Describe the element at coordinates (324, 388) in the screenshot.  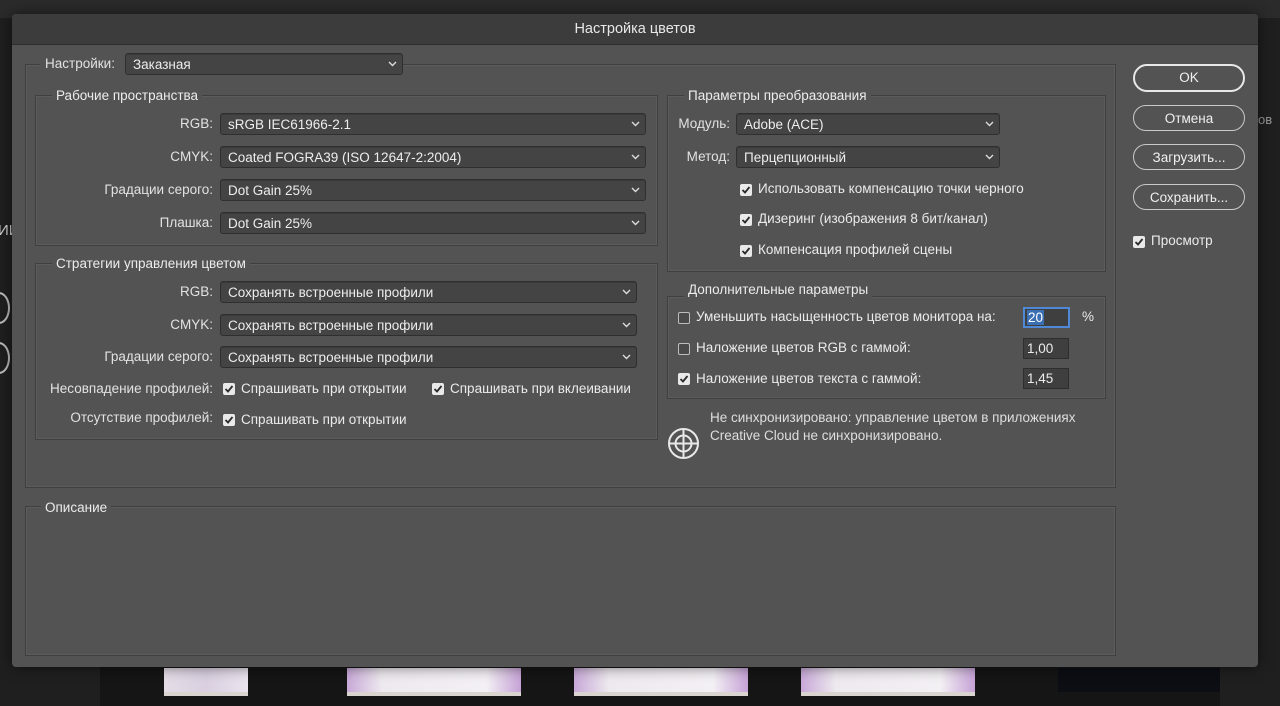
I see `mismatch-open-label: Спрашивать при открытии` at that location.